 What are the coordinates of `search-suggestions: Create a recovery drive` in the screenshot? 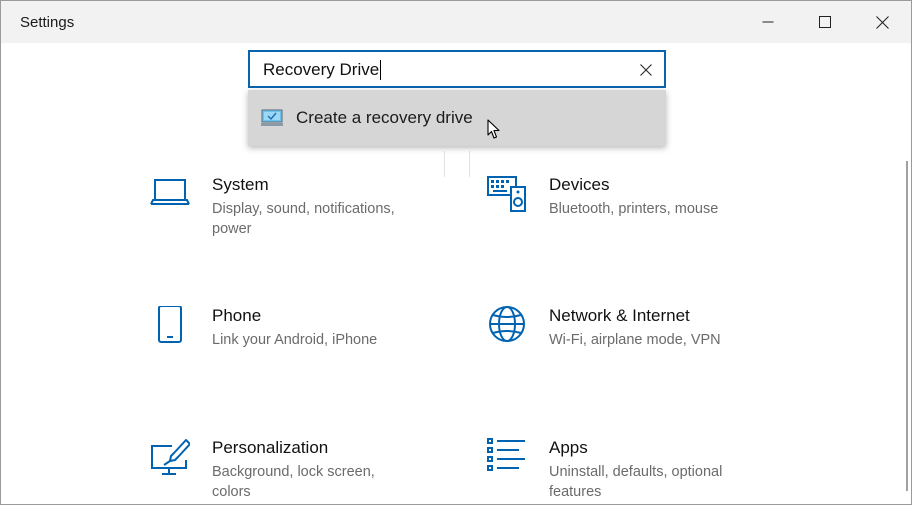 It's located at (457, 118).